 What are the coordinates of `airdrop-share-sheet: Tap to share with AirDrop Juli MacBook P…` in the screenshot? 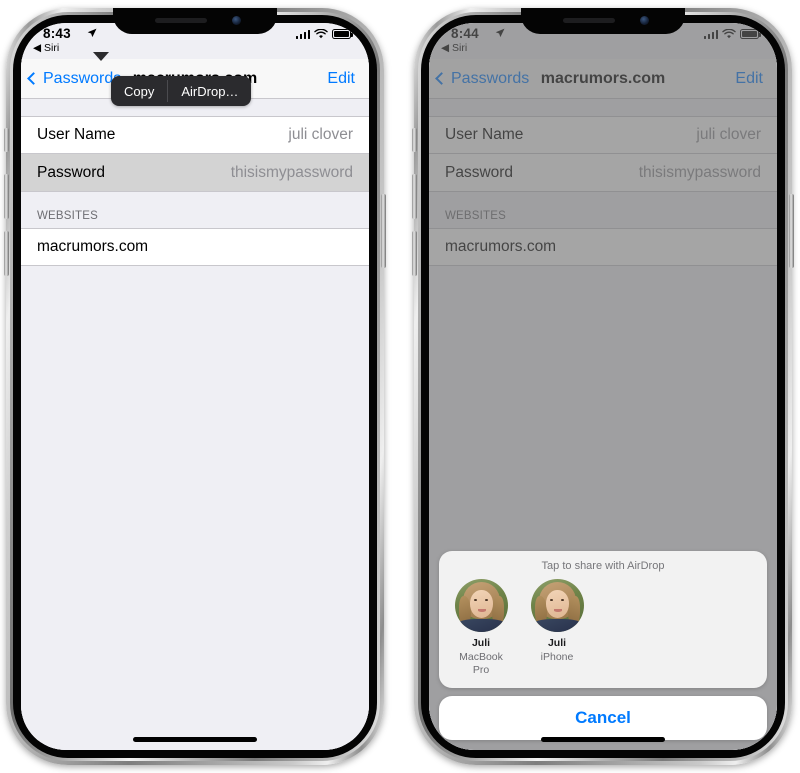 It's located at (603, 645).